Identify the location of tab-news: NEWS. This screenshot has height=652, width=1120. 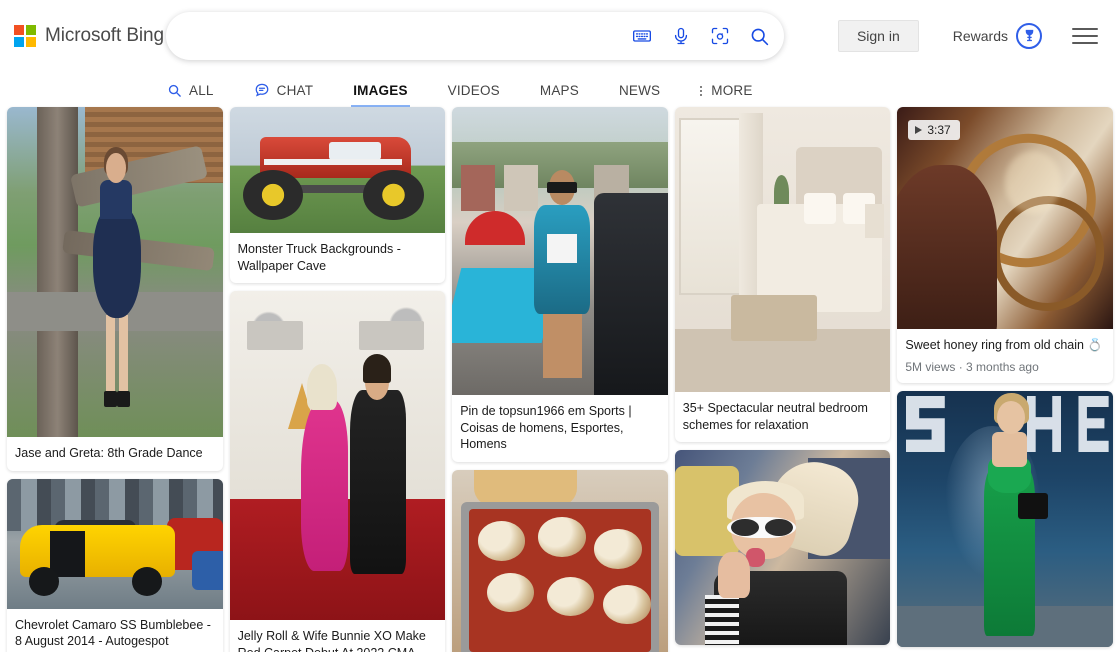
(639, 95).